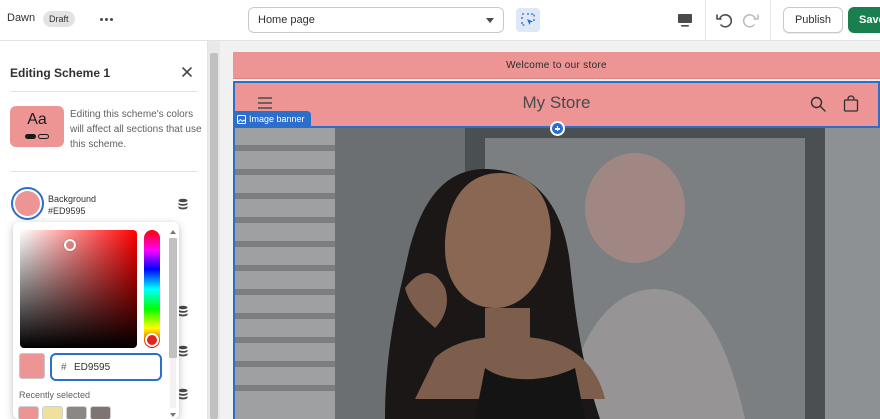  I want to click on chevron-down-icon, so click(490, 20).